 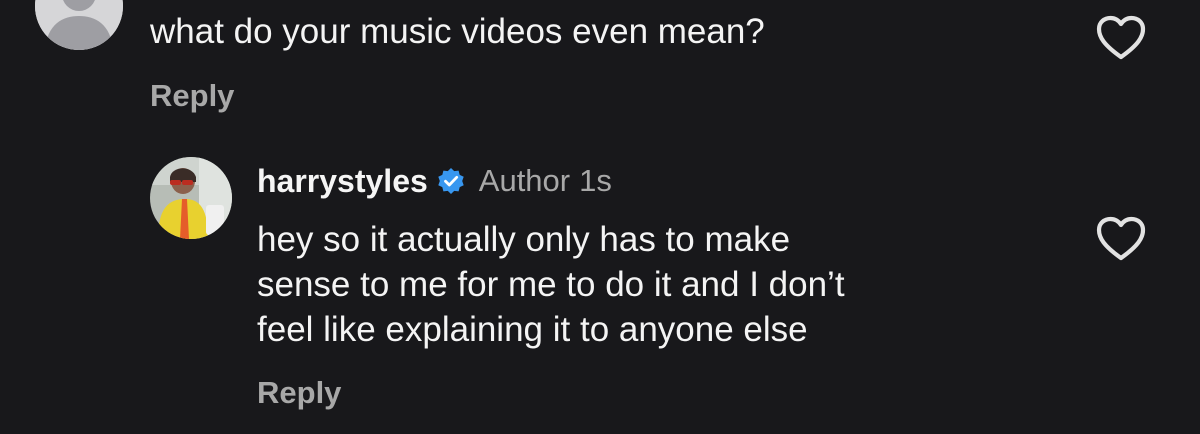 I want to click on author-tag: Author, so click(x=524, y=180).